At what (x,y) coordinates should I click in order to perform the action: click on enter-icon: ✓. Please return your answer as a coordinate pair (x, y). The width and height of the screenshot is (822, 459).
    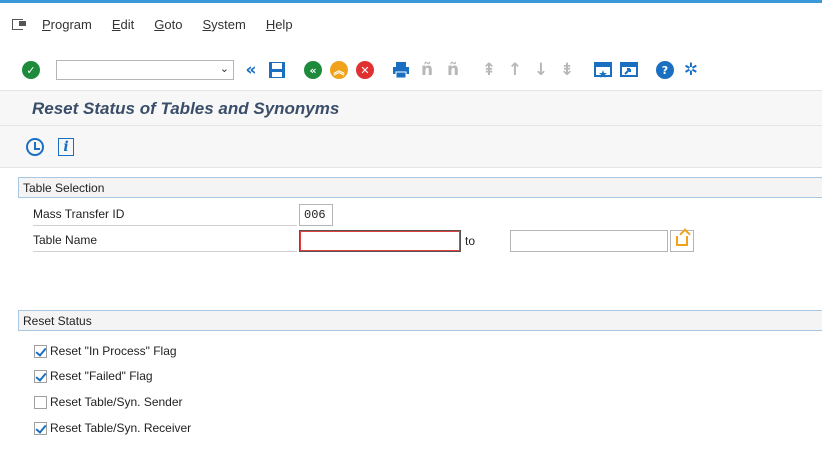
    Looking at the image, I should click on (31, 70).